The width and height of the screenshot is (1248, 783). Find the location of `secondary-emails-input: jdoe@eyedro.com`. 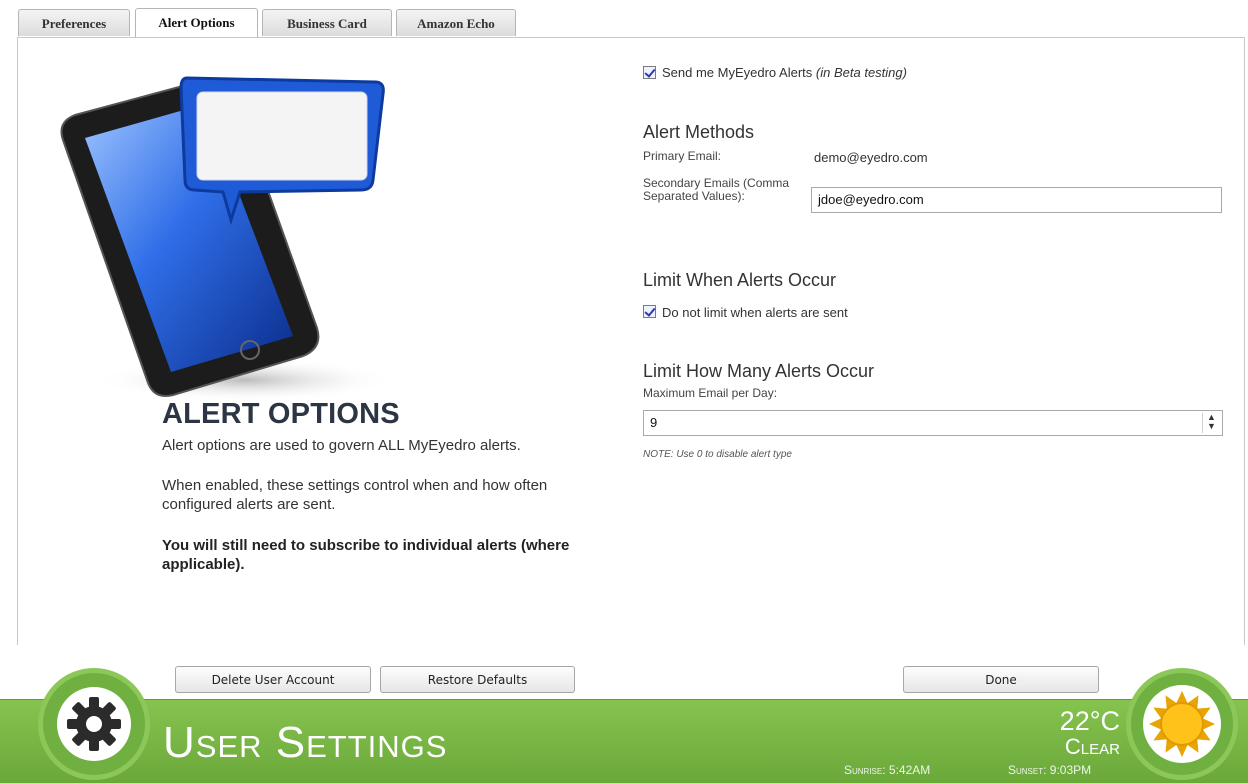

secondary-emails-input: jdoe@eyedro.com is located at coordinates (1016, 200).